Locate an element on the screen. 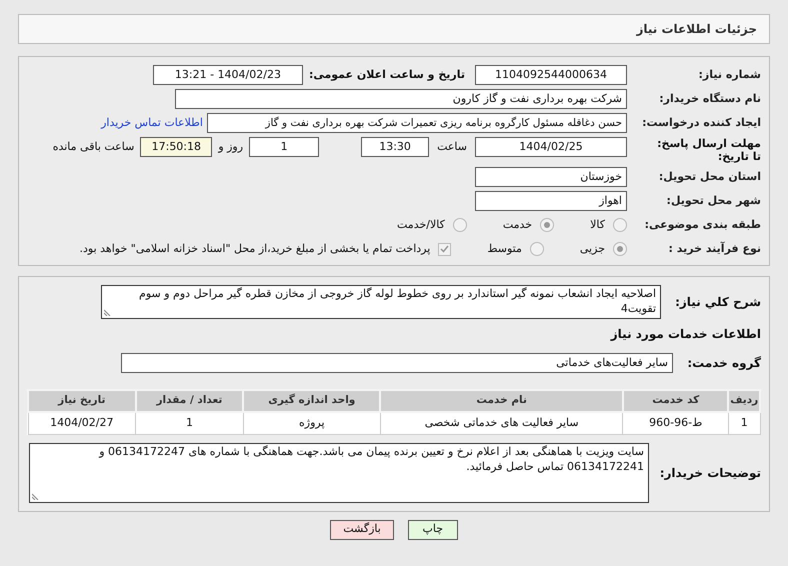  buyer-notes-field: سایت ویزیت با هماهنگی بعد از اعلام نرخ و تعیین برنده پیمان می باشد.جهت هماهنگی با شماره های 06134172247 و 06134172241 تماس حاصل فرمائید. is located at coordinates (339, 472).